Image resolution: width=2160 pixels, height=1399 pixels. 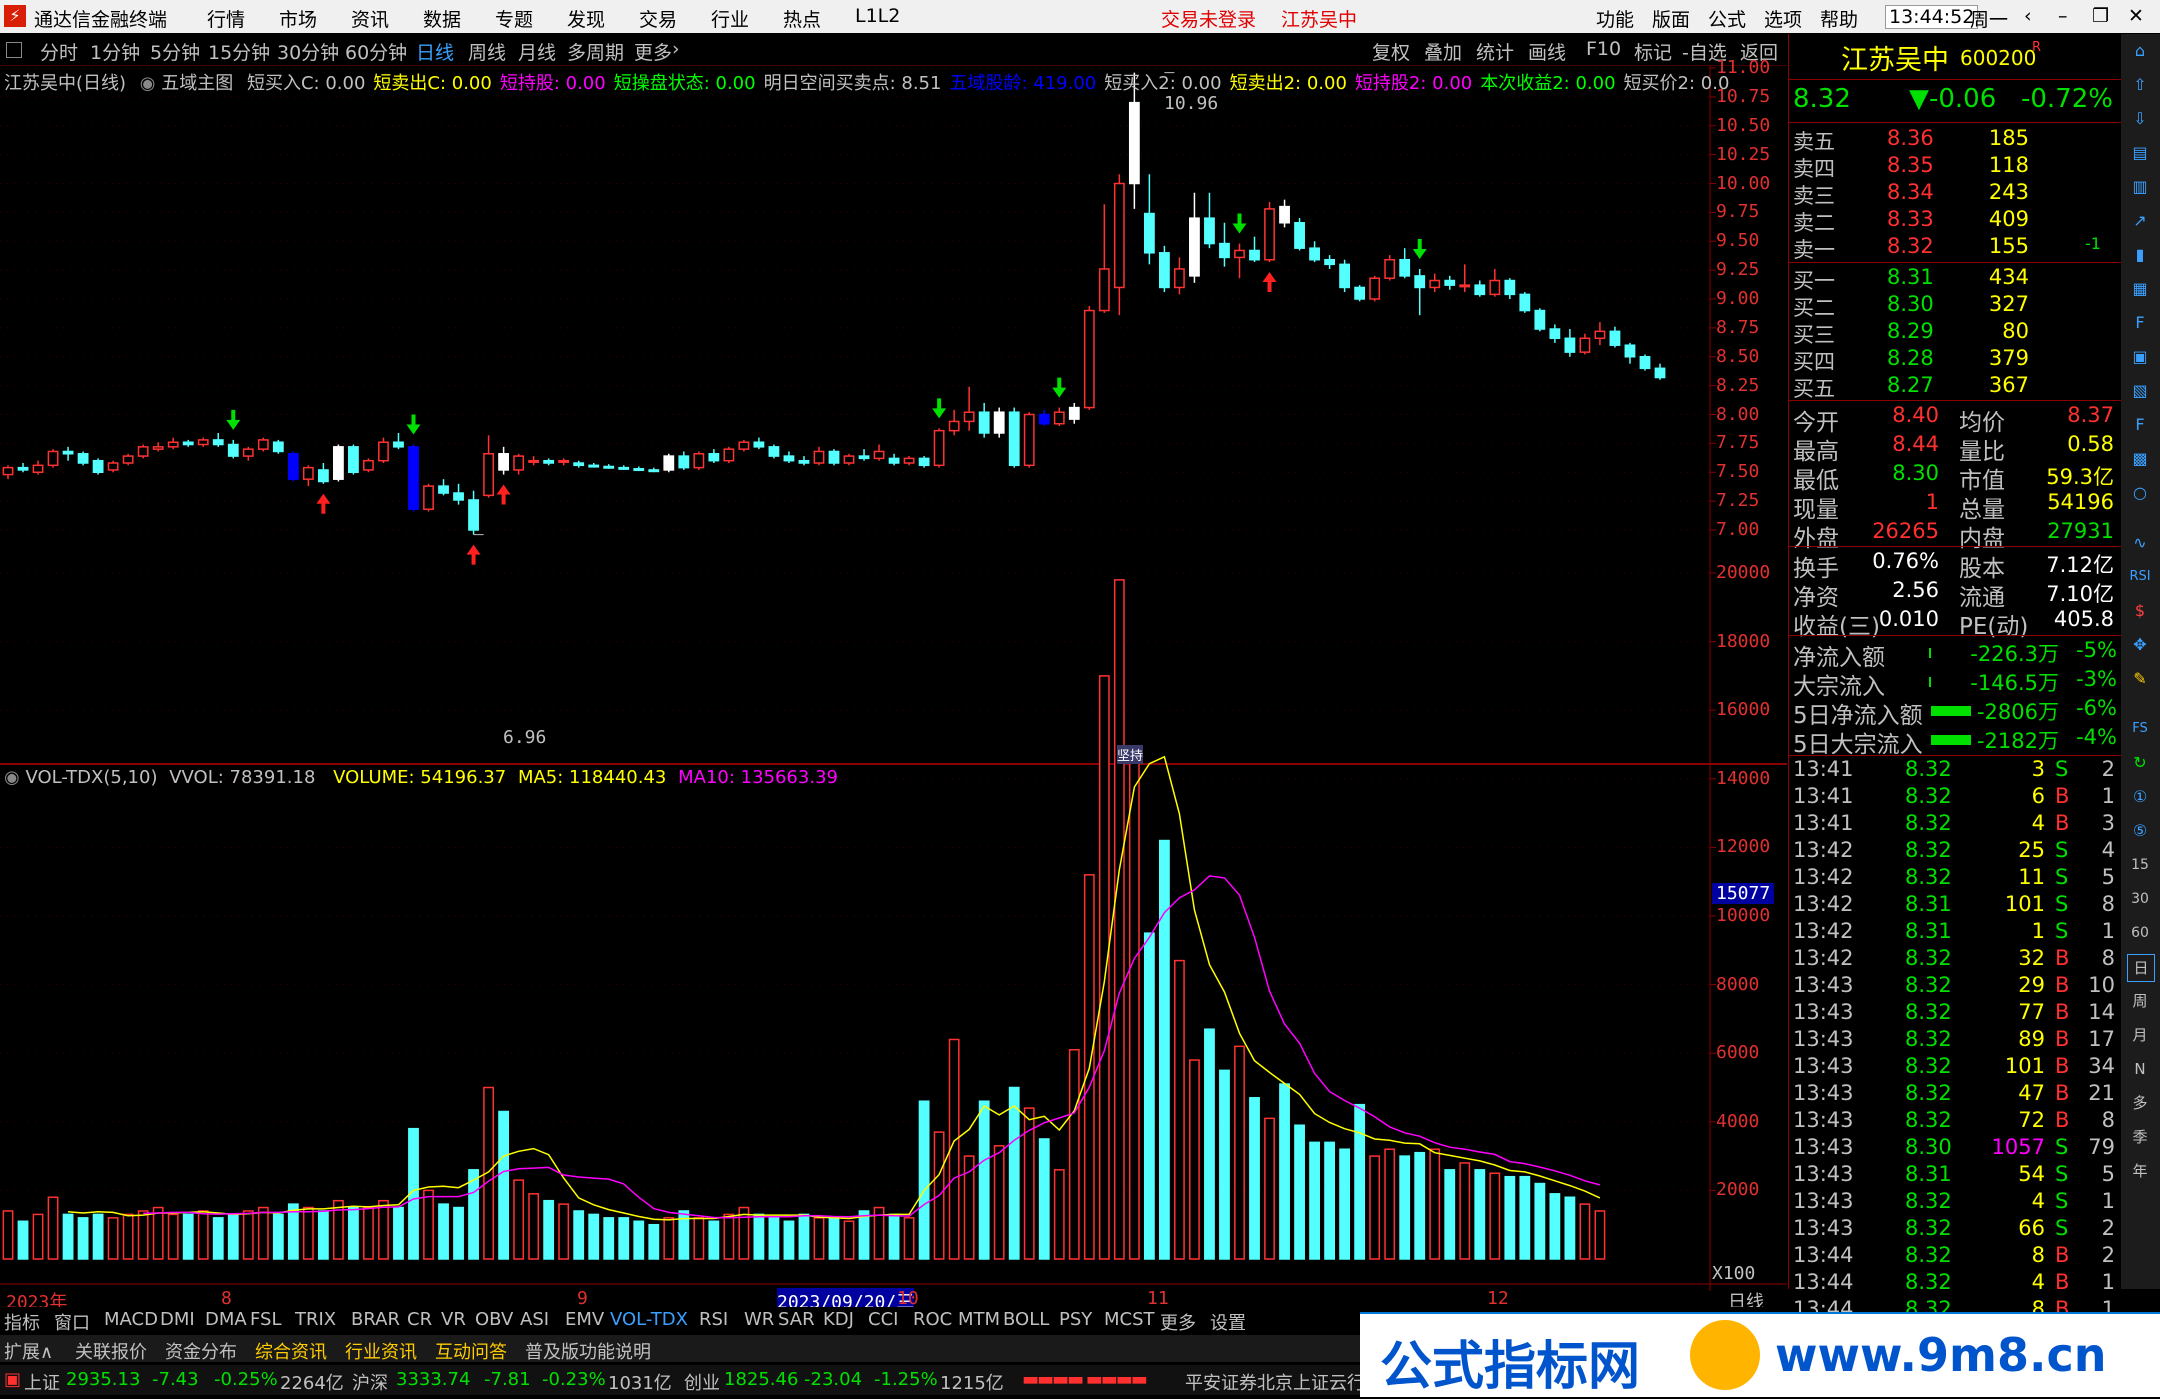 I want to click on menu-redian: 热点, so click(x=802, y=18).